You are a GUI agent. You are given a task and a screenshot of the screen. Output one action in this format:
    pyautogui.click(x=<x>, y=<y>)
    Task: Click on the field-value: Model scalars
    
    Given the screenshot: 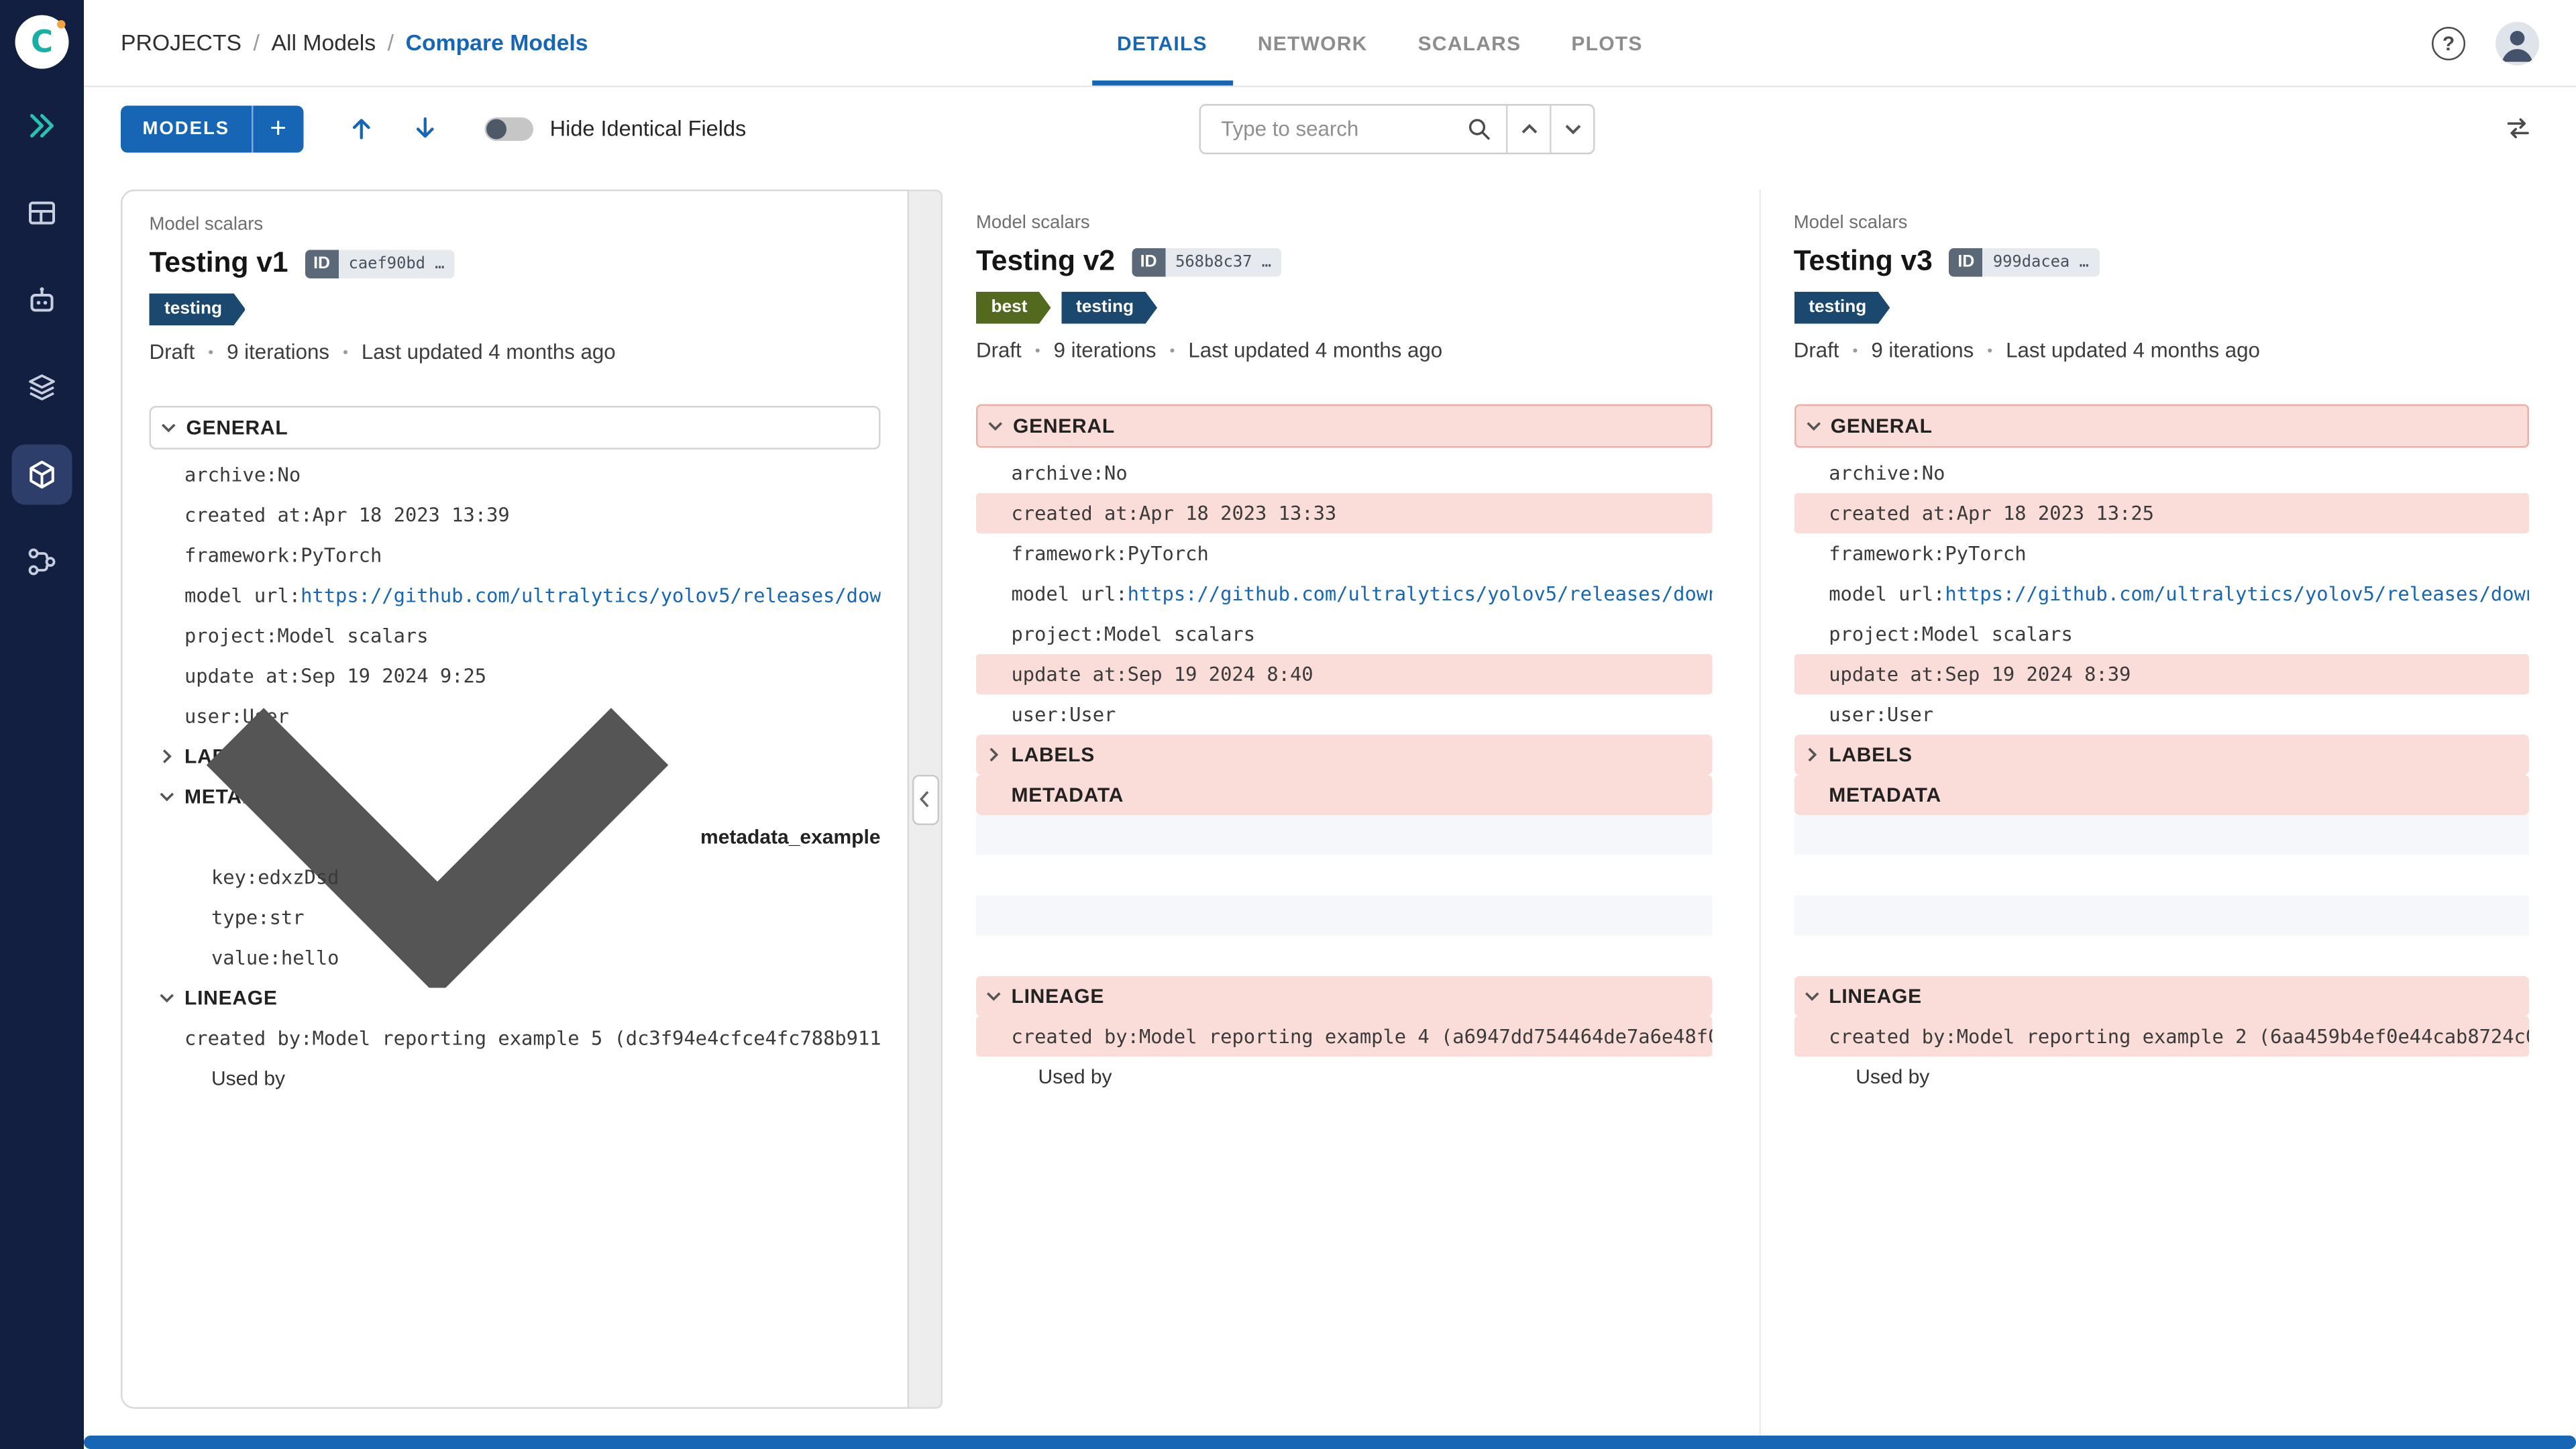 What is the action you would take?
    pyautogui.click(x=1180, y=634)
    